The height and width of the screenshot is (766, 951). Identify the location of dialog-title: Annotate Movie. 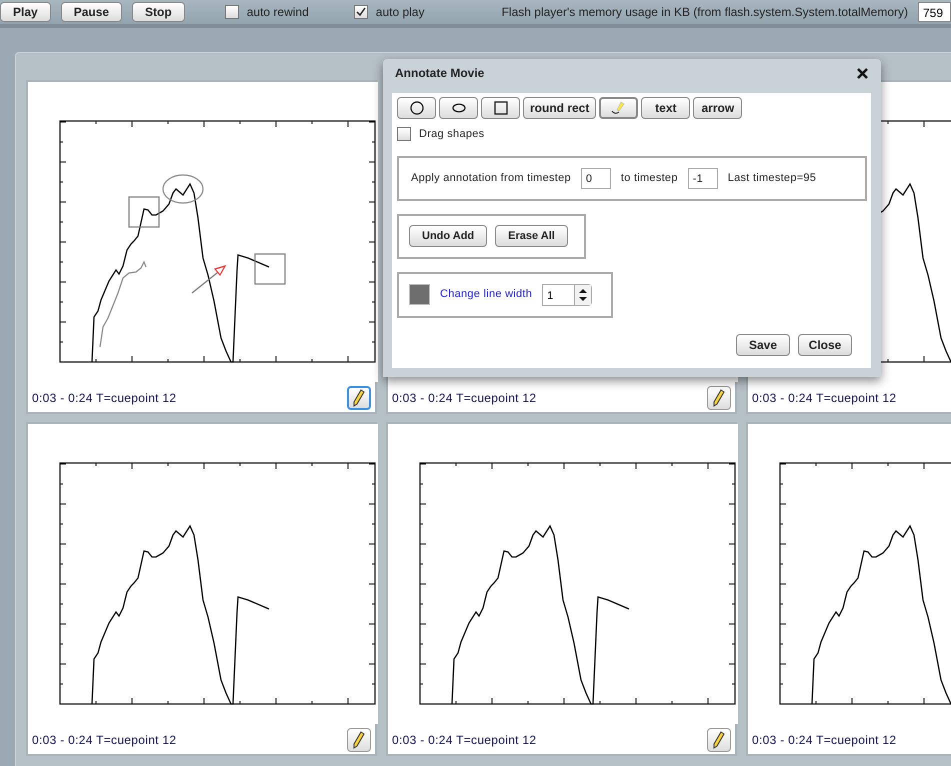
(439, 73).